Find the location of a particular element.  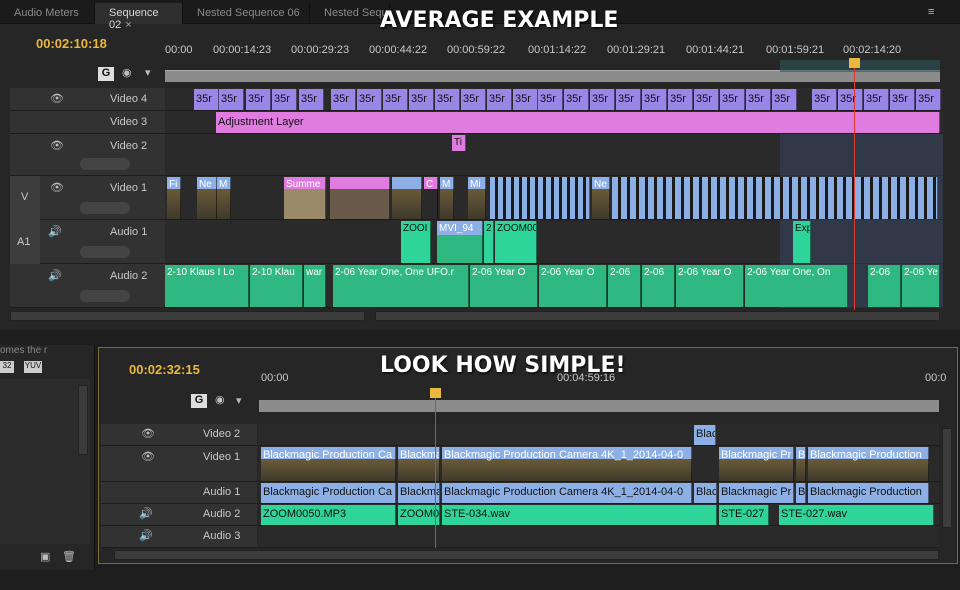

clip-audio: 2 is located at coordinates (489, 242).